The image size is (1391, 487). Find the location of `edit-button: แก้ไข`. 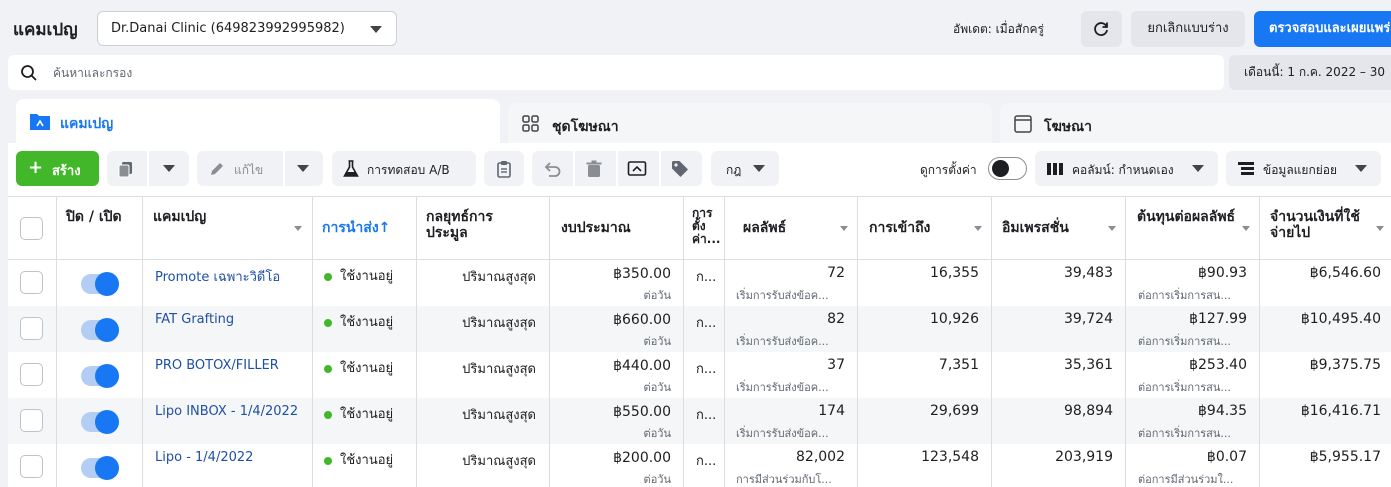

edit-button: แก้ไข is located at coordinates (260, 168).